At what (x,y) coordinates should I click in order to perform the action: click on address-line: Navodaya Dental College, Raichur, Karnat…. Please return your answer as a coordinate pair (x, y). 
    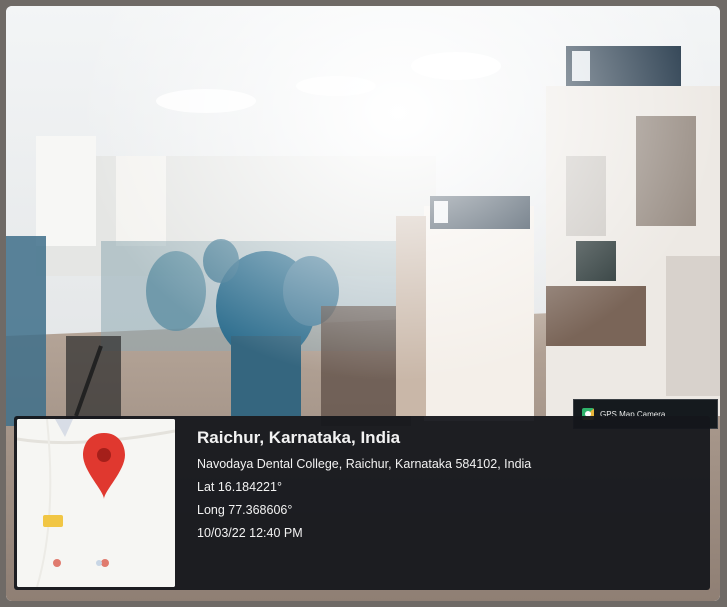
    Looking at the image, I should click on (364, 464).